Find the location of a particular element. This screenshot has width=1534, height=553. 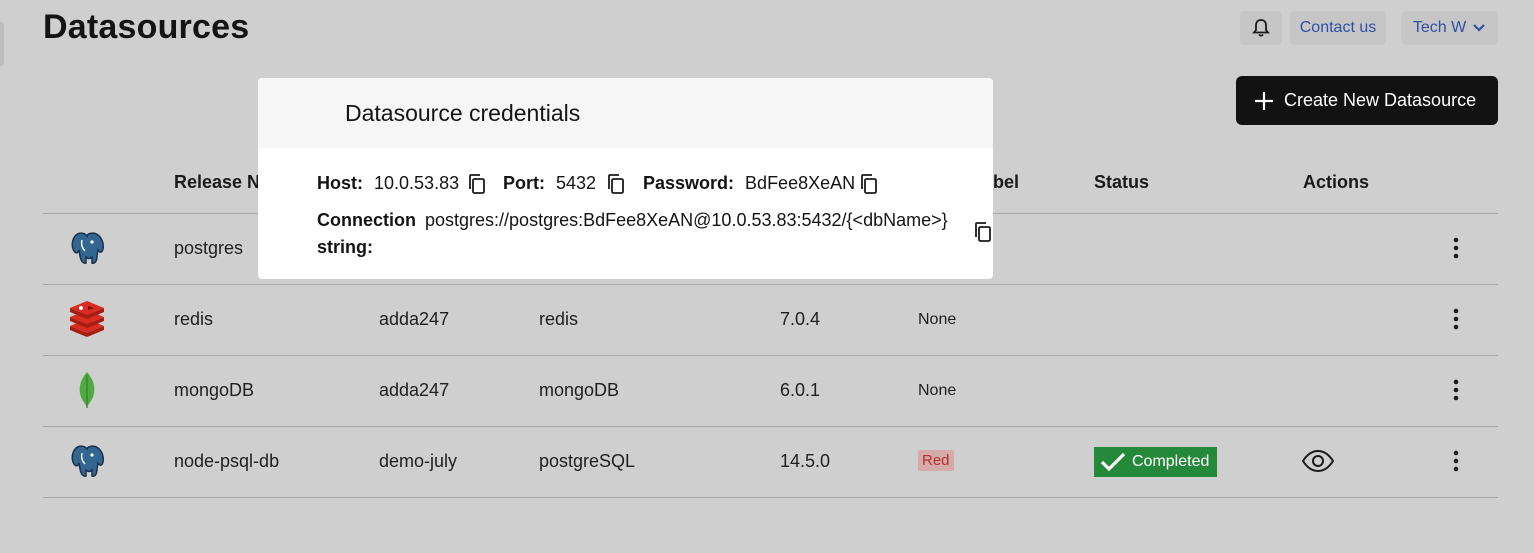

version: 14.5.0 is located at coordinates (805, 461).